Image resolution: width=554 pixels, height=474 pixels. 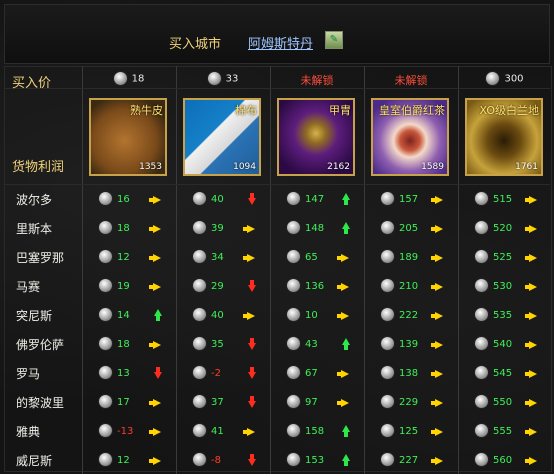 I want to click on profit-value: 530, so click(x=503, y=286).